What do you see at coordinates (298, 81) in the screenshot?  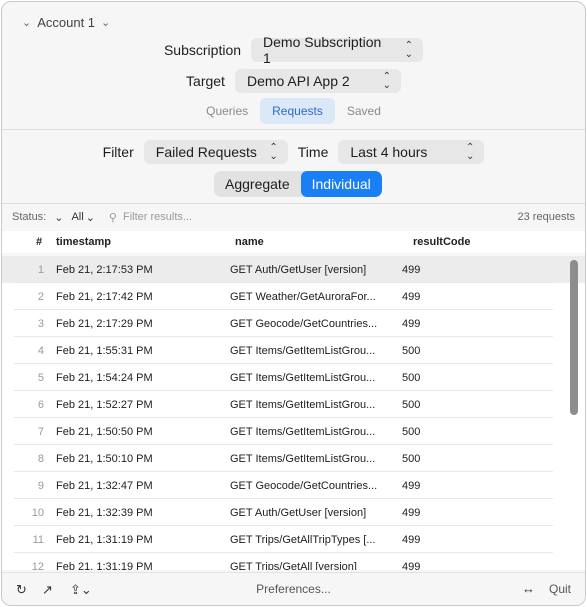 I see `target-value: Demo API App 2` at bounding box center [298, 81].